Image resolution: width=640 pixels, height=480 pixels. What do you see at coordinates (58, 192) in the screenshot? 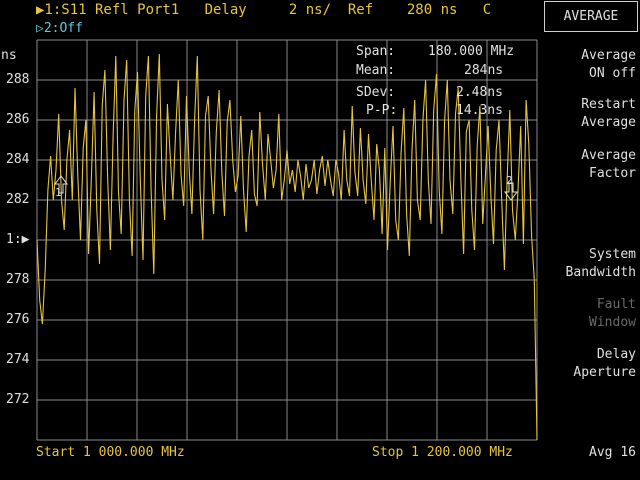
I see `marker-1-label: 1` at bounding box center [58, 192].